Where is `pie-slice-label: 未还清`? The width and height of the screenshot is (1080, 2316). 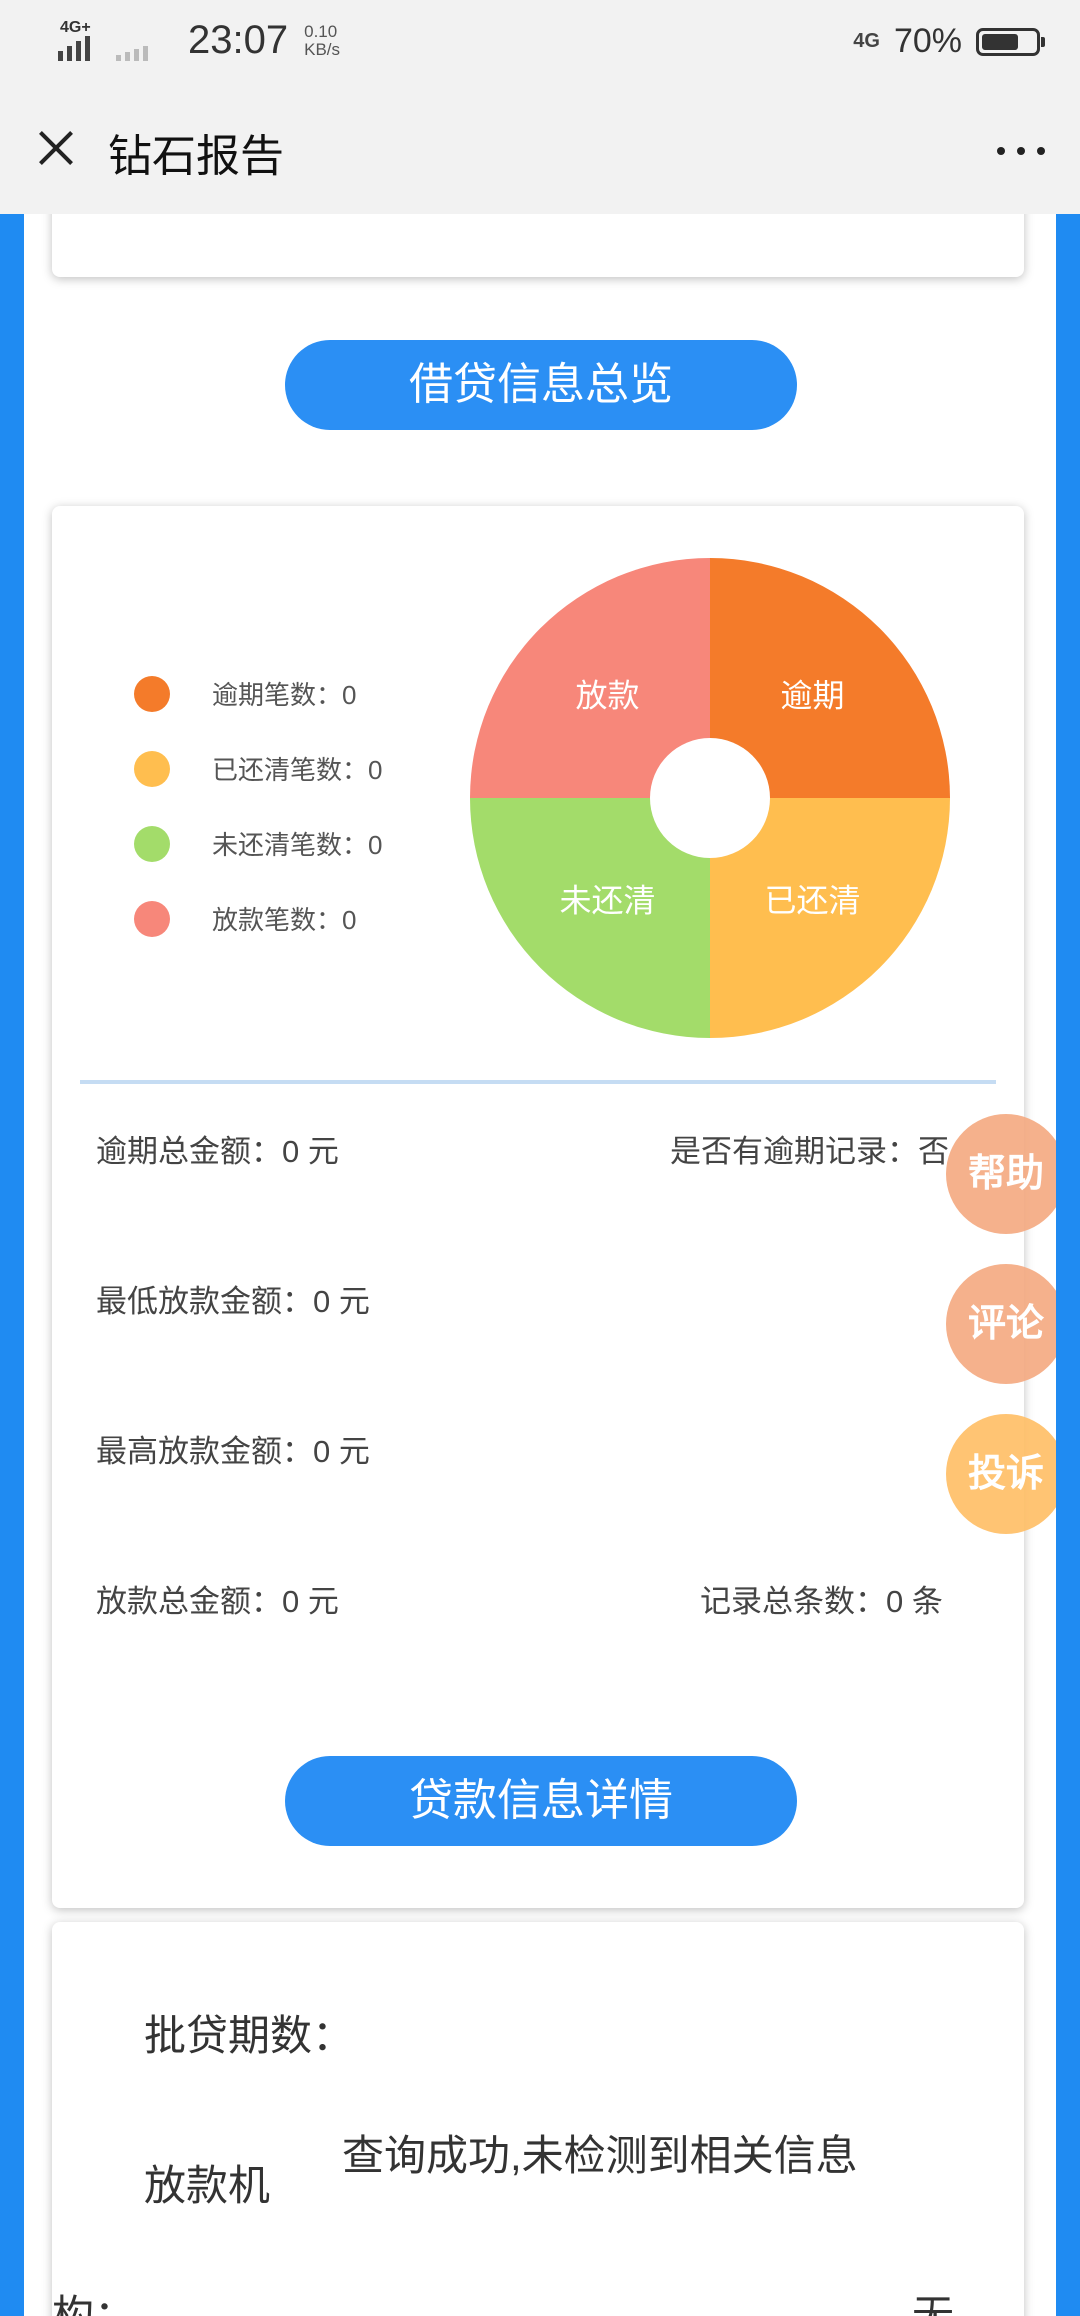
pie-slice-label: 未还清 is located at coordinates (607, 901).